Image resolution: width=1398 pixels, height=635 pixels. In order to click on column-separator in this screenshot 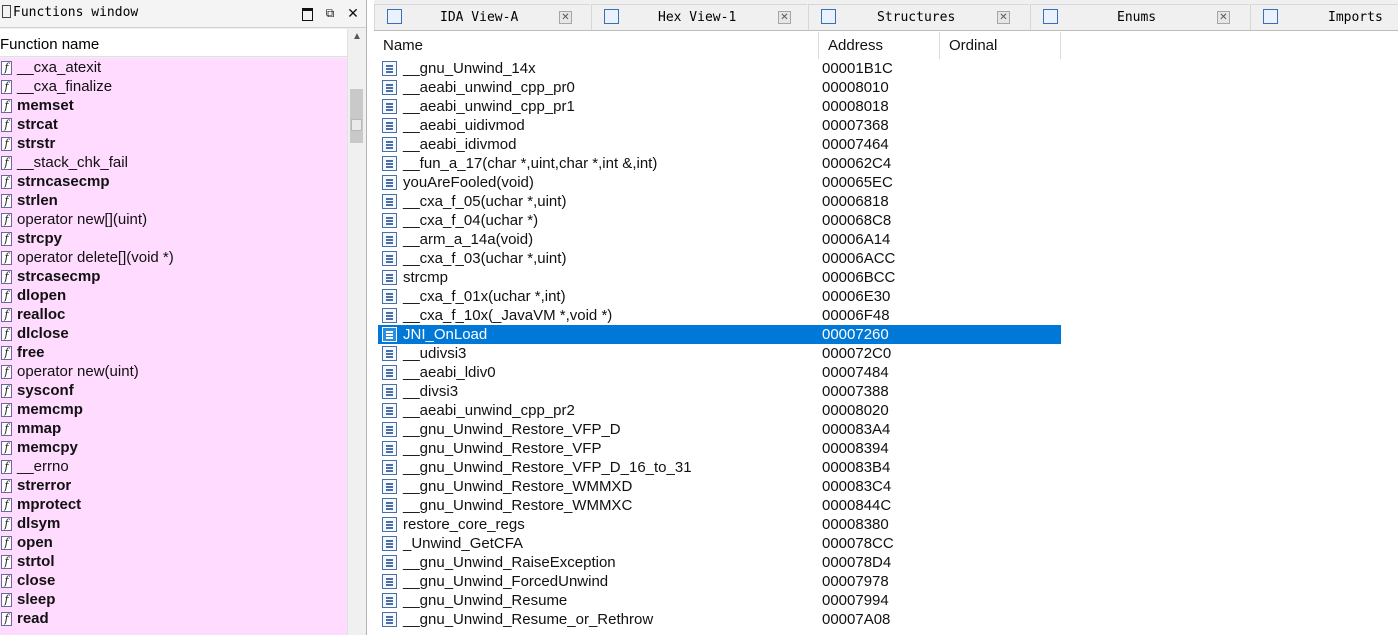, I will do `click(1060, 45)`.